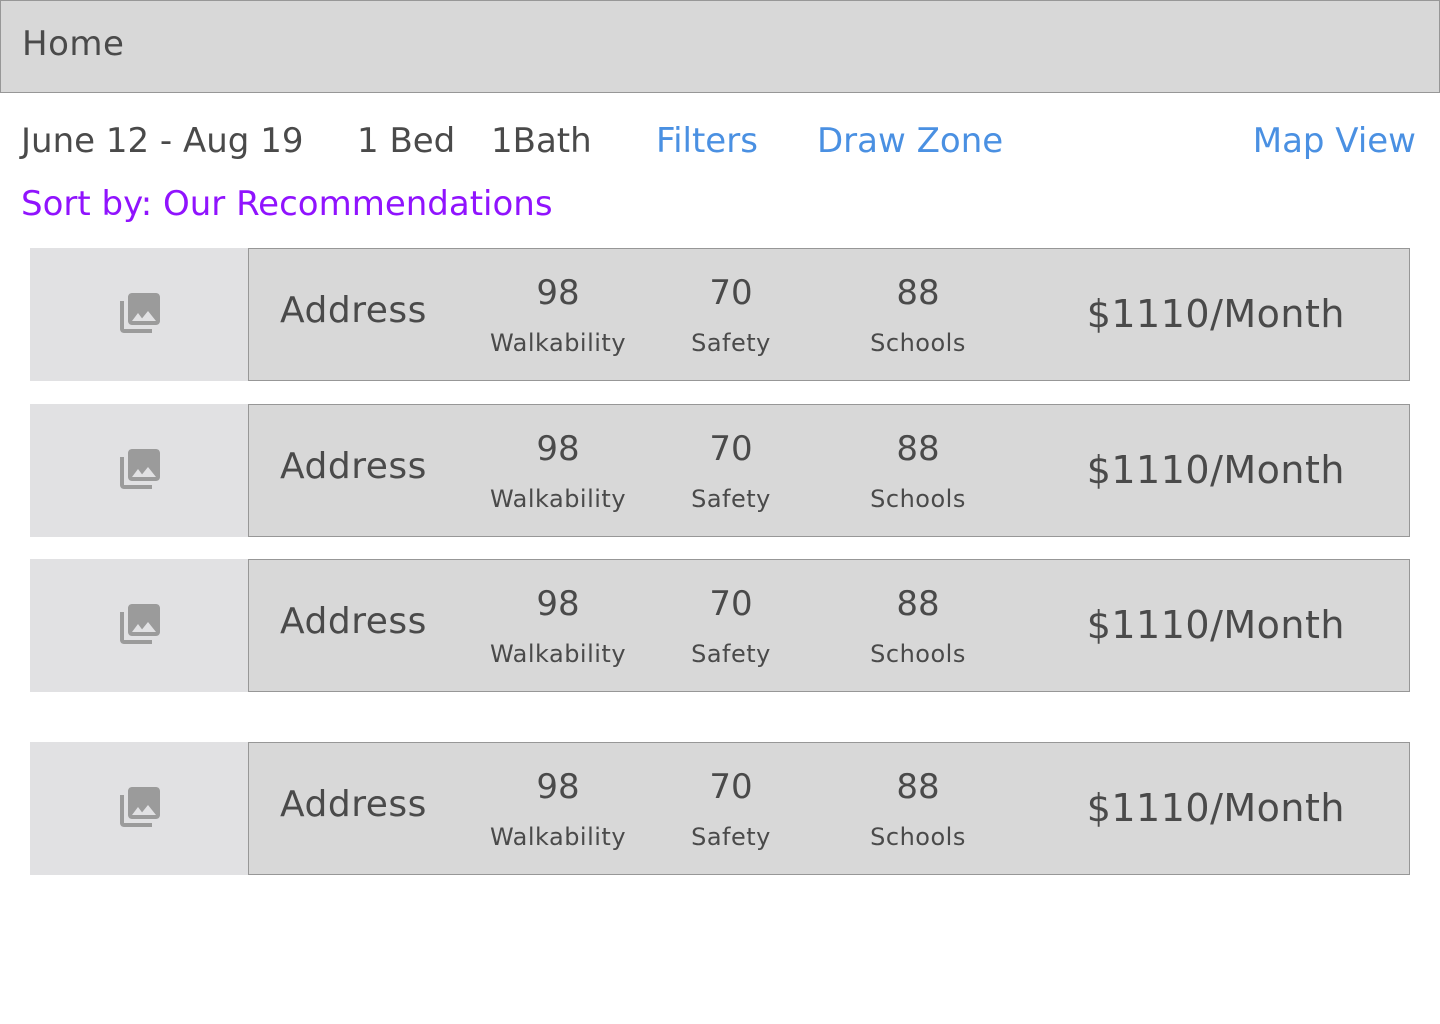 This screenshot has height=1024, width=1440. Describe the element at coordinates (73, 44) in the screenshot. I see `page-title: Home` at that location.